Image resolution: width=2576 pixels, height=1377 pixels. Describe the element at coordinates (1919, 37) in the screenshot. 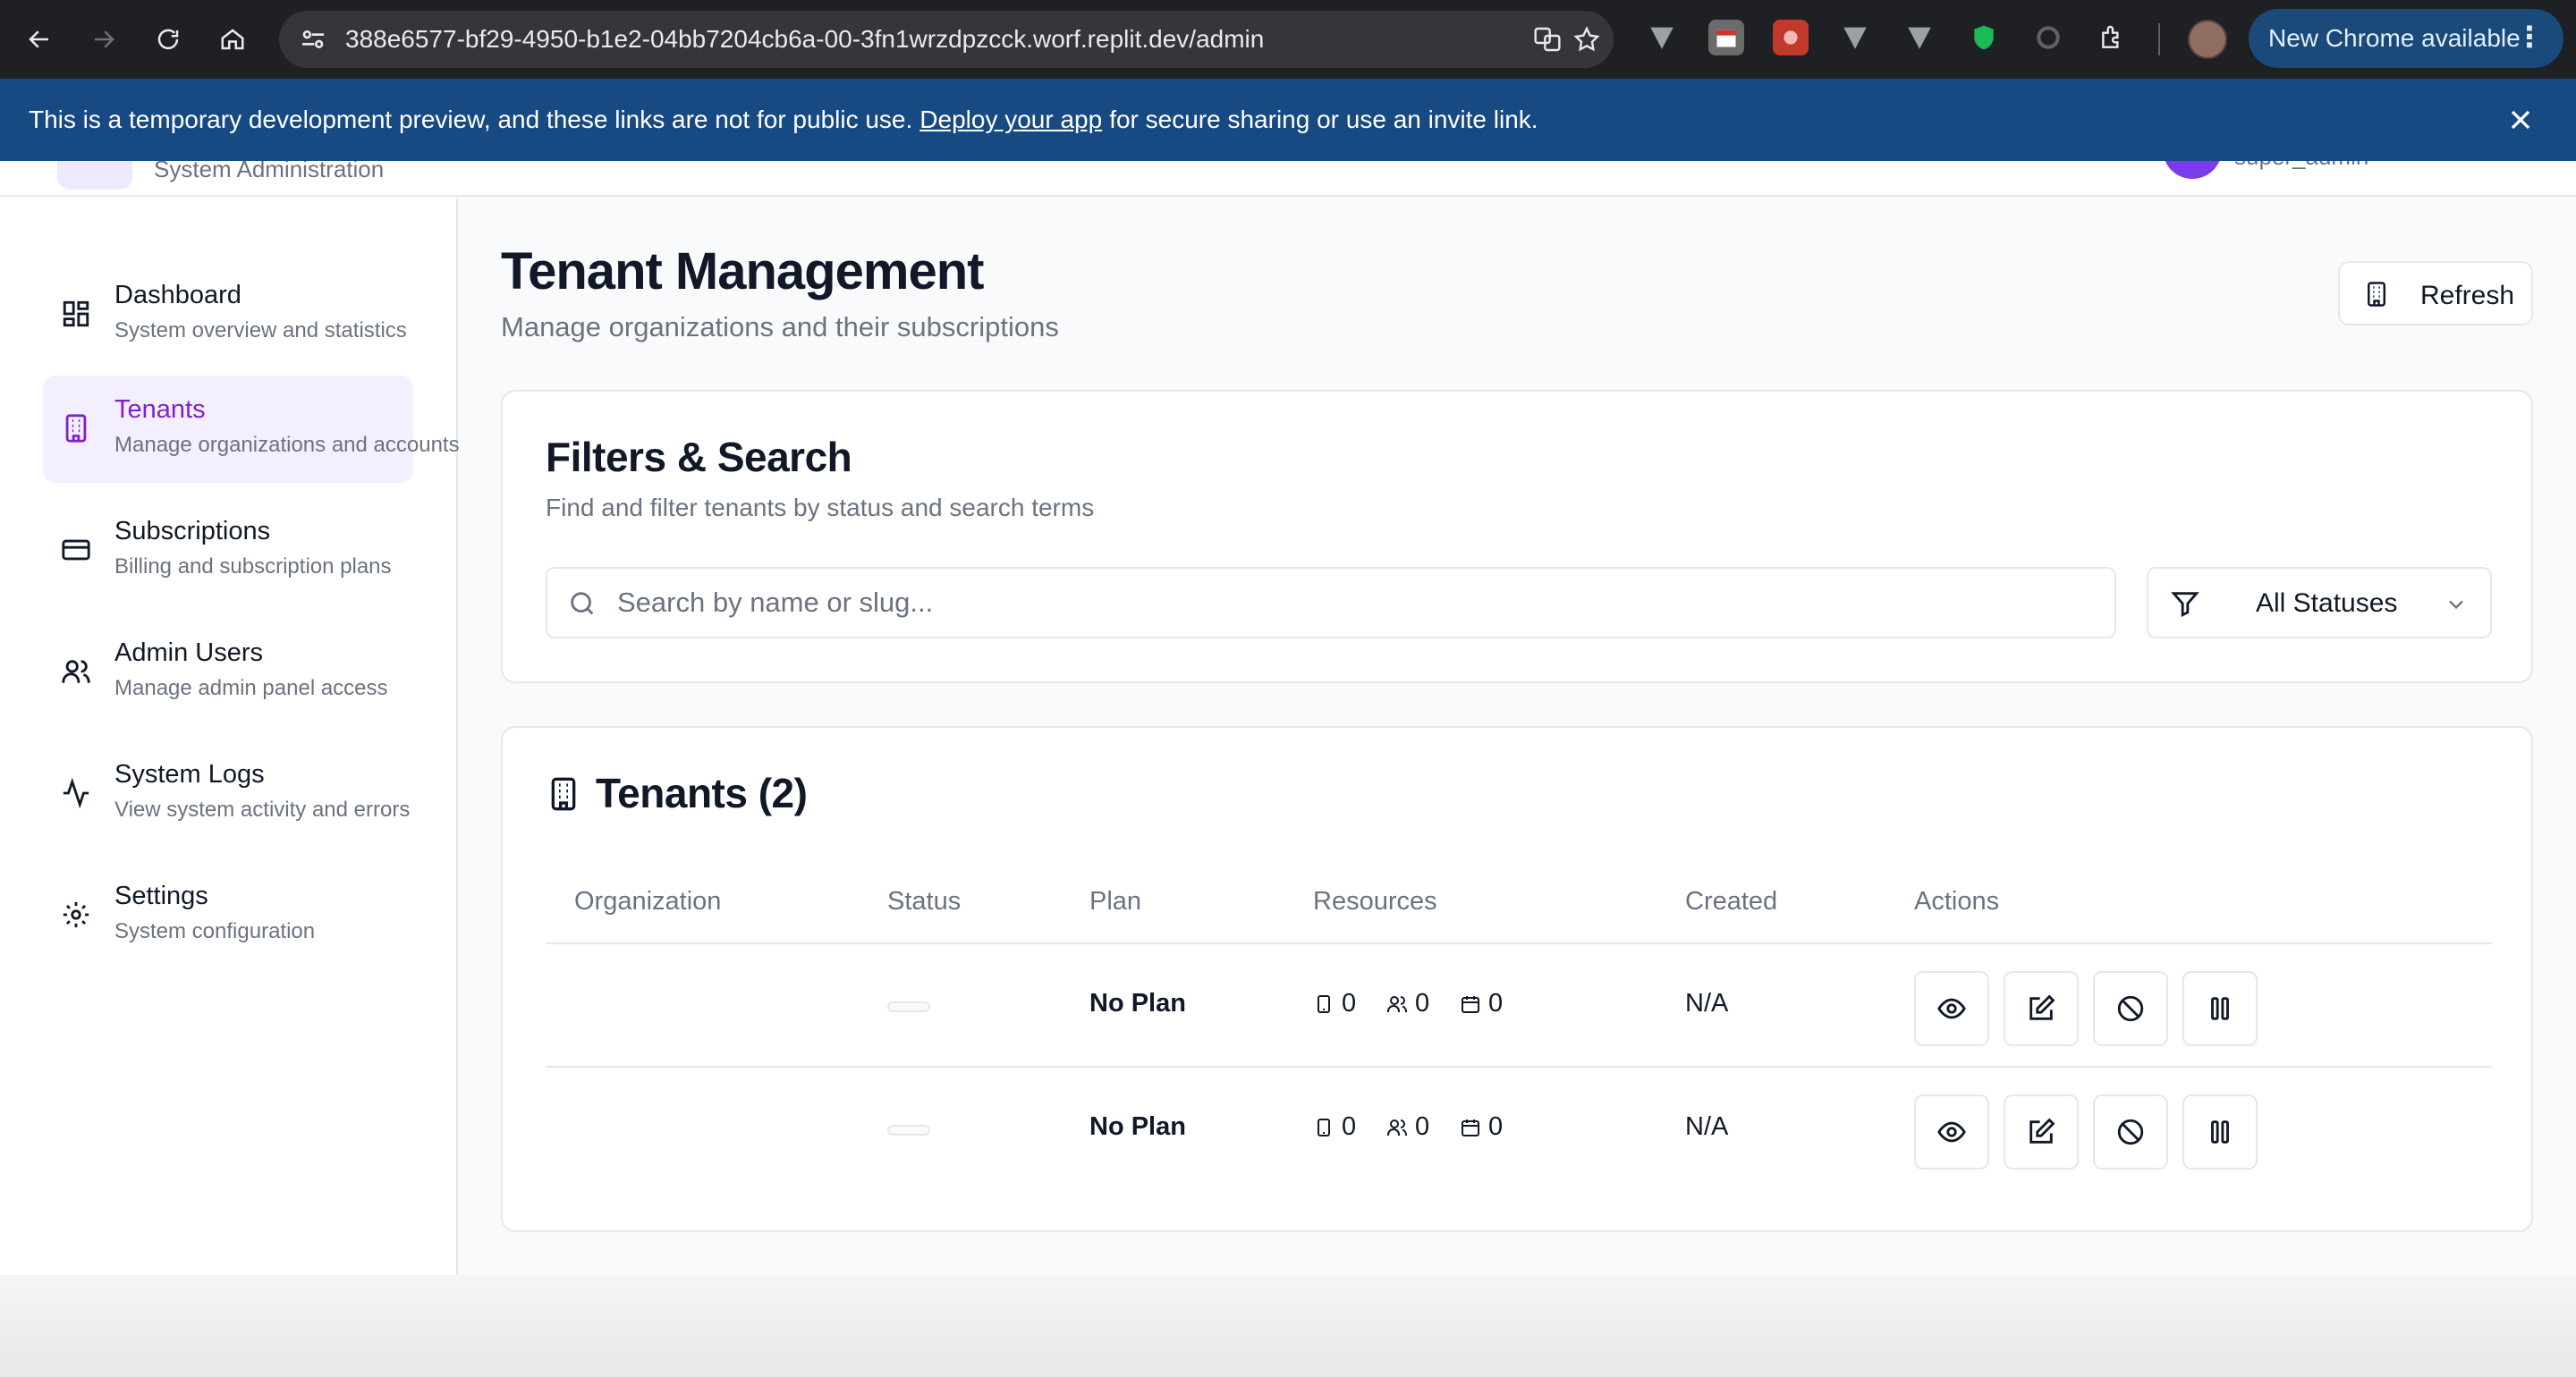

I see `extension-v3-icon` at that location.